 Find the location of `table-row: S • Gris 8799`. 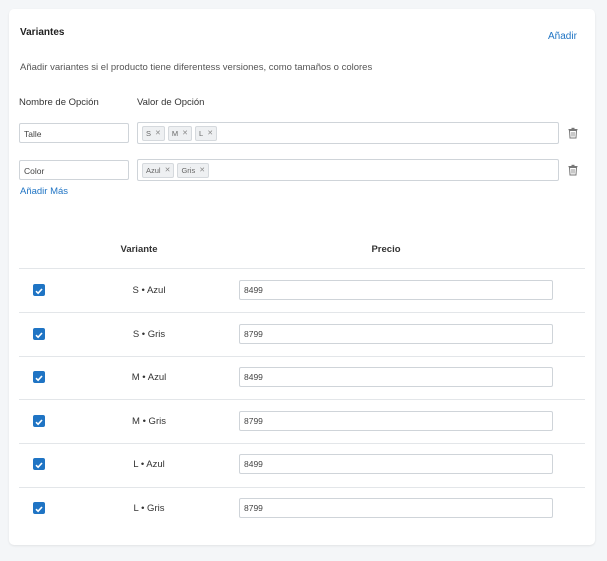

table-row: S • Gris 8799 is located at coordinates (302, 334).